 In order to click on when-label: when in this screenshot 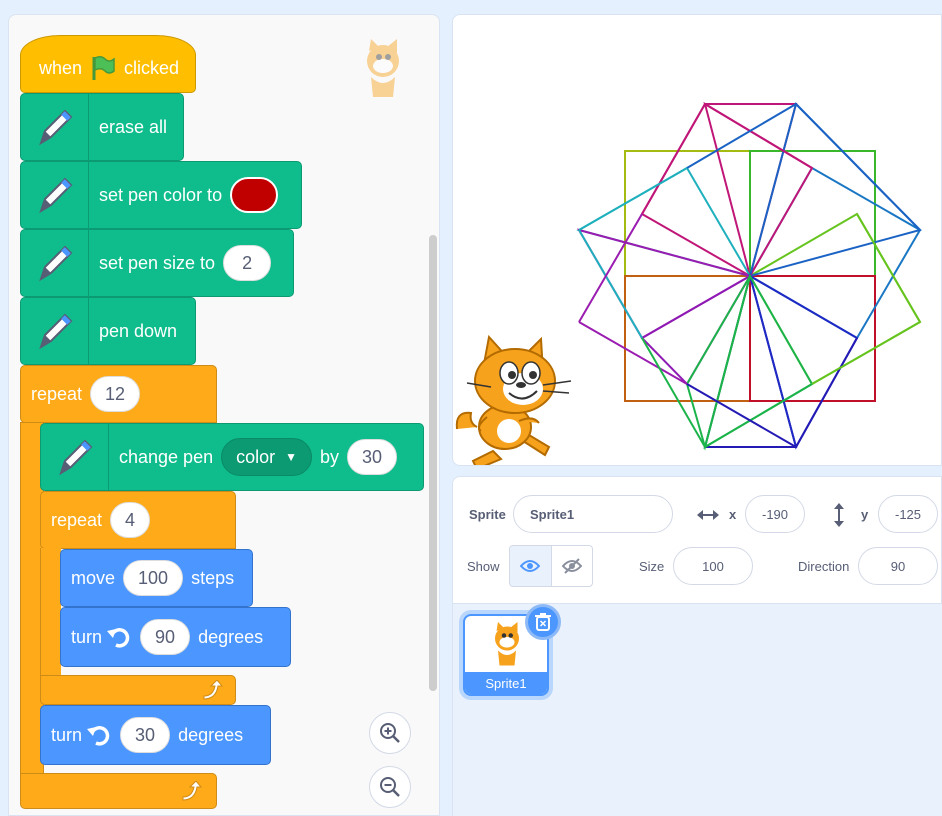, I will do `click(61, 67)`.